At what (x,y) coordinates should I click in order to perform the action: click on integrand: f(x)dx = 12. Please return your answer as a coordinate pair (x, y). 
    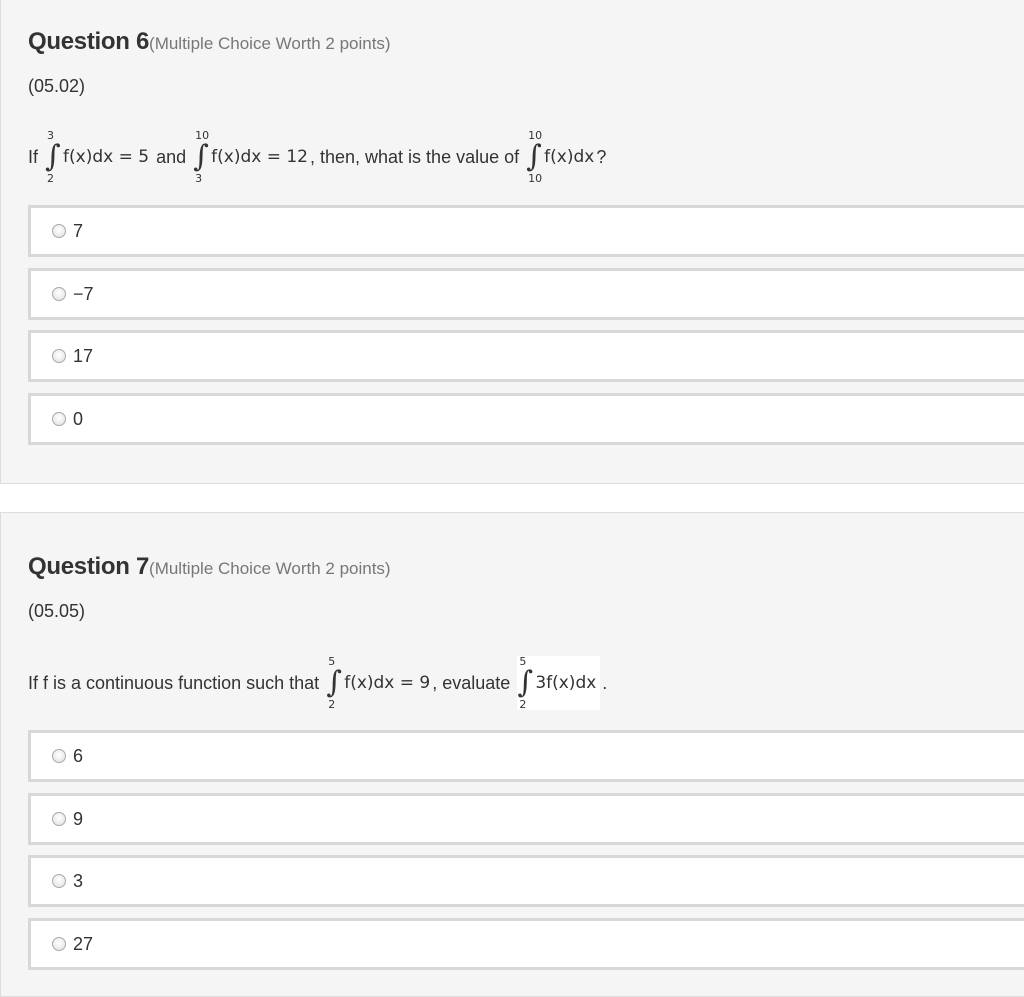
    Looking at the image, I should click on (259, 157).